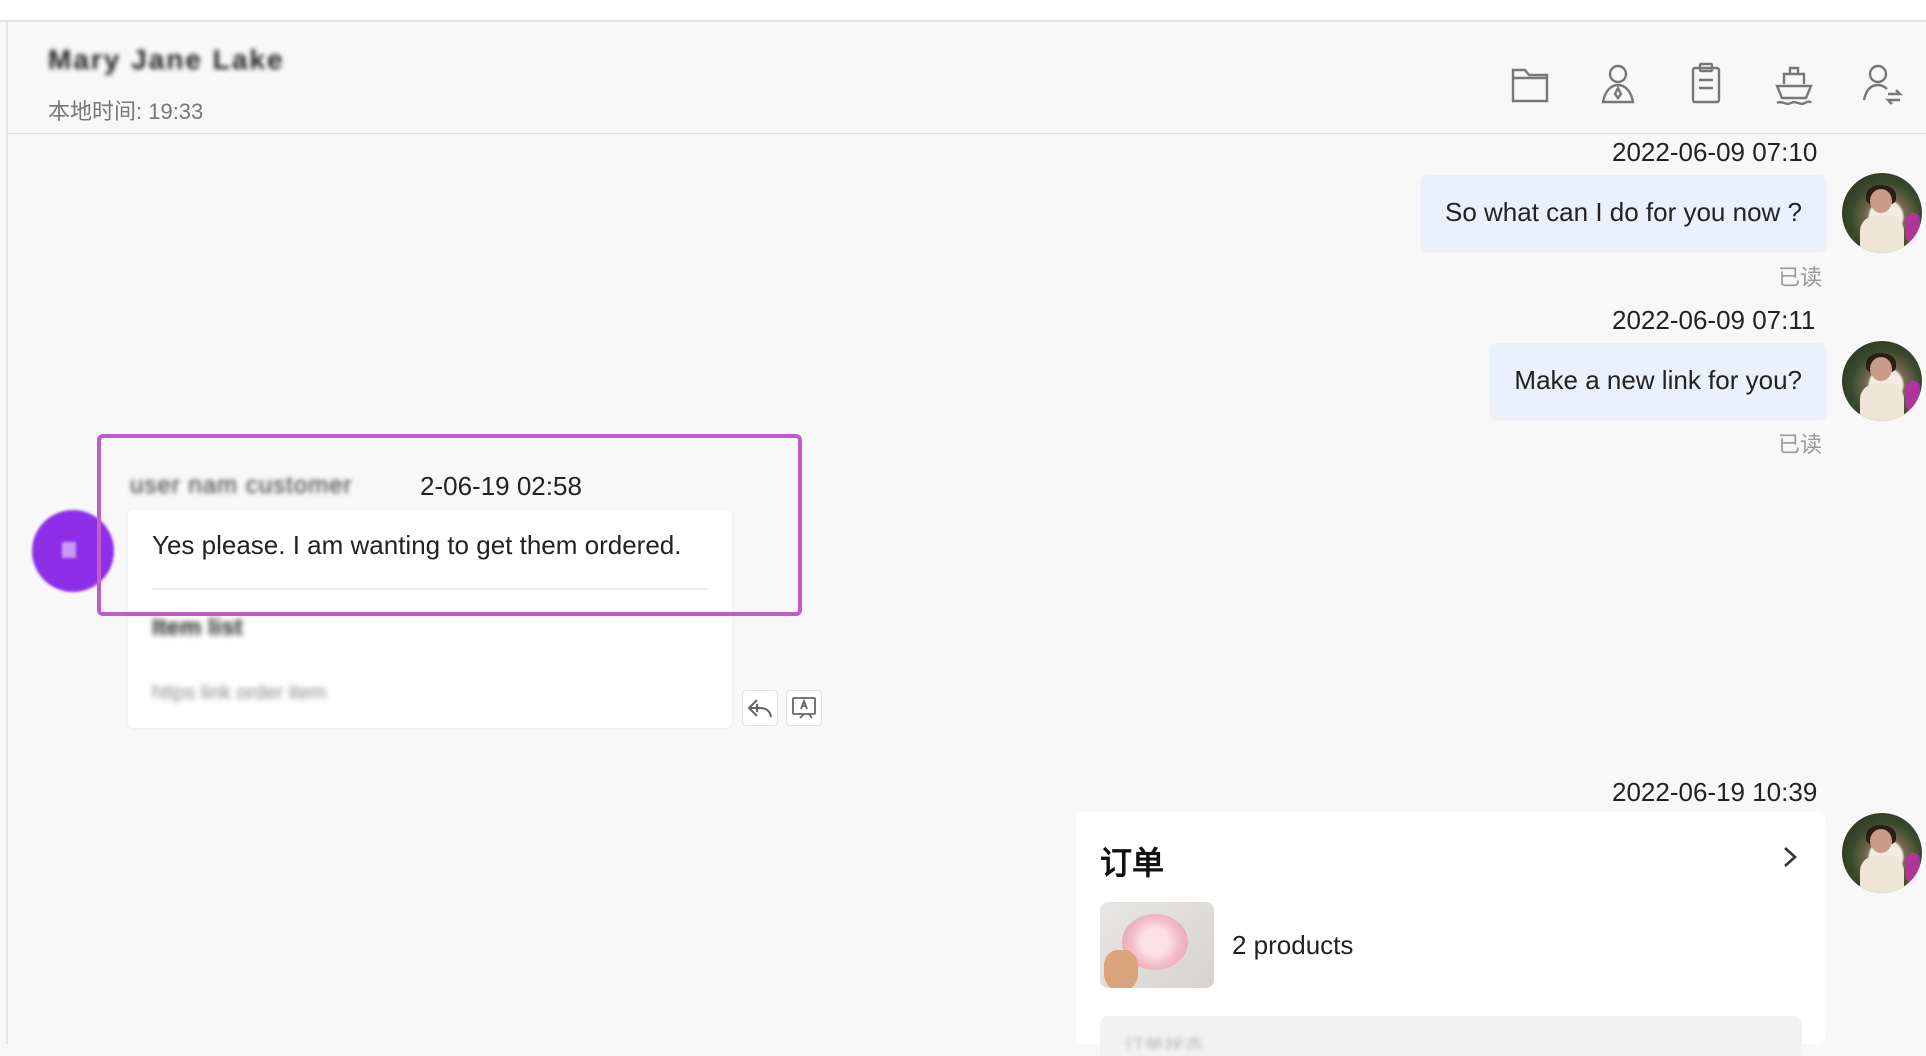 The image size is (1926, 1056). What do you see at coordinates (1715, 152) in the screenshot?
I see `message-timestamp: 2022-06-09 07:10` at bounding box center [1715, 152].